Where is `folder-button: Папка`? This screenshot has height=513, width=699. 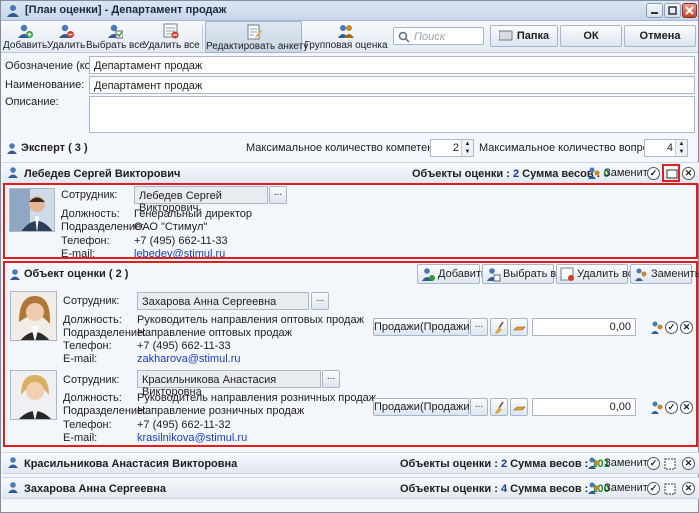
folder-button: Папка is located at coordinates (524, 36).